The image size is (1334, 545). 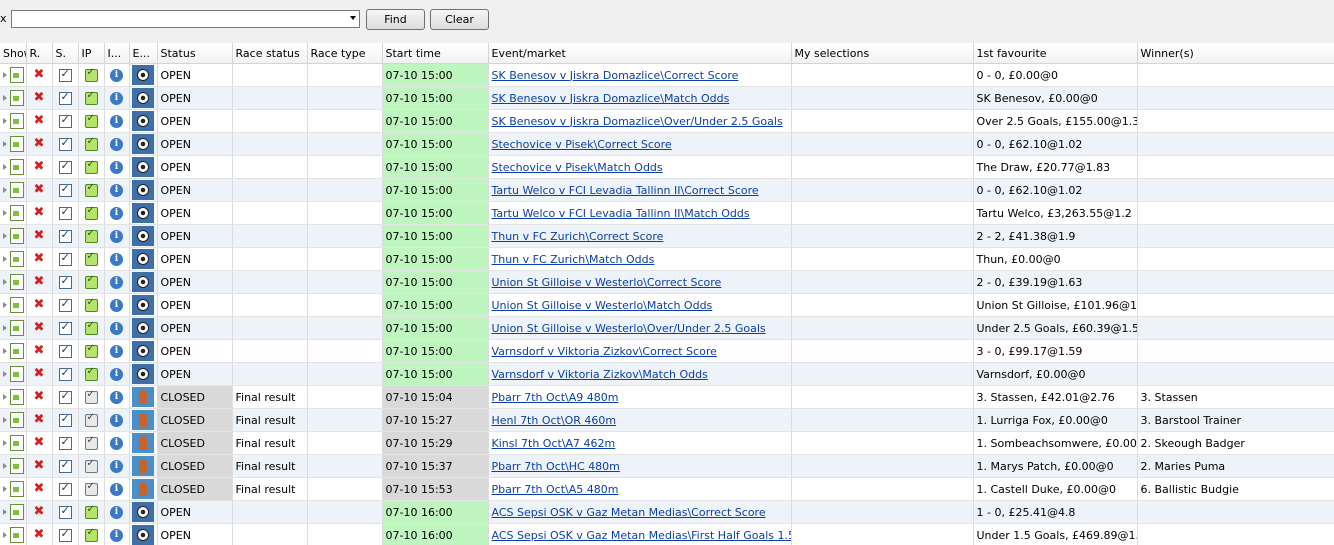 What do you see at coordinates (1235, 53) in the screenshot?
I see `column-header-winners: Winner(s)` at bounding box center [1235, 53].